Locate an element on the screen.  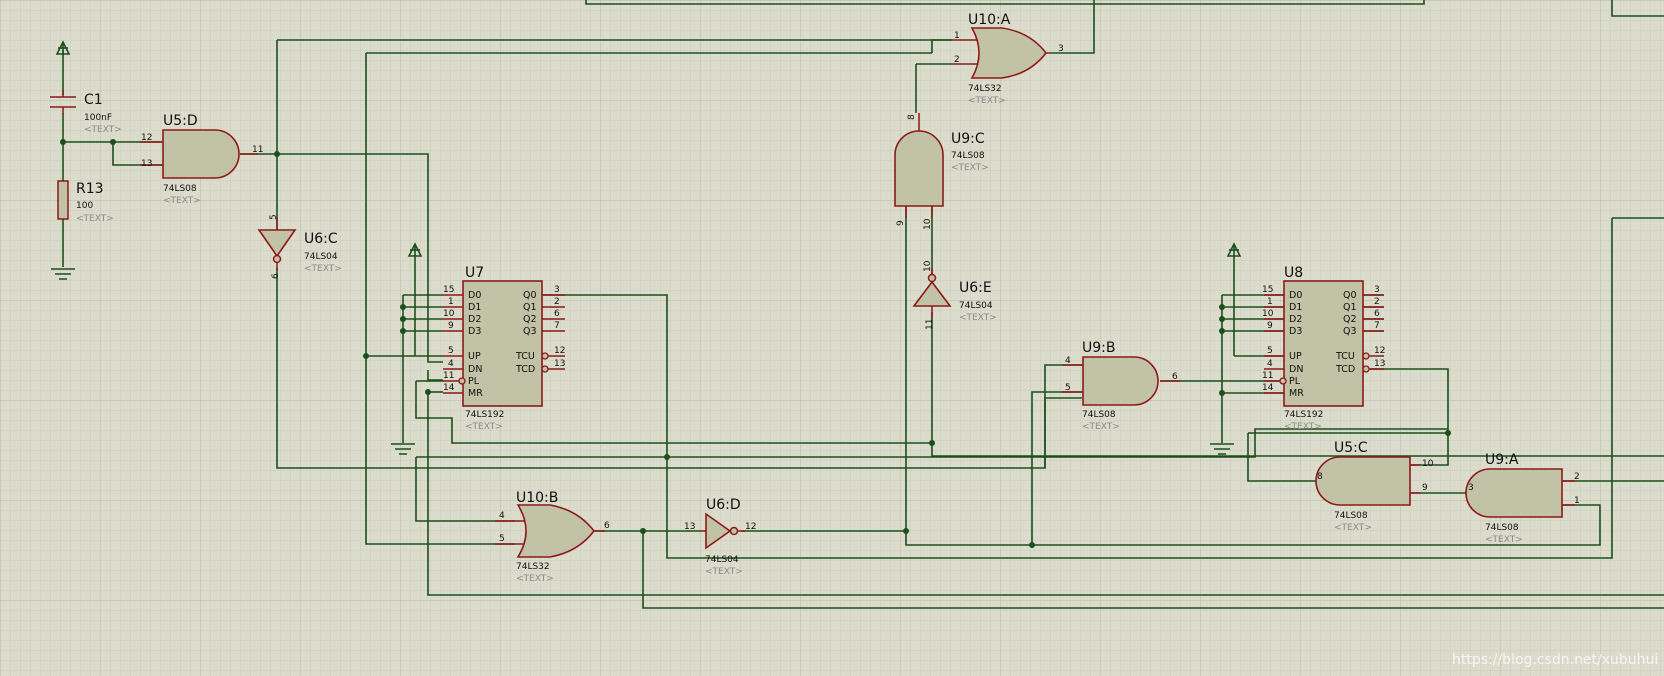
svg-text: D0 is located at coordinates (1295, 295).